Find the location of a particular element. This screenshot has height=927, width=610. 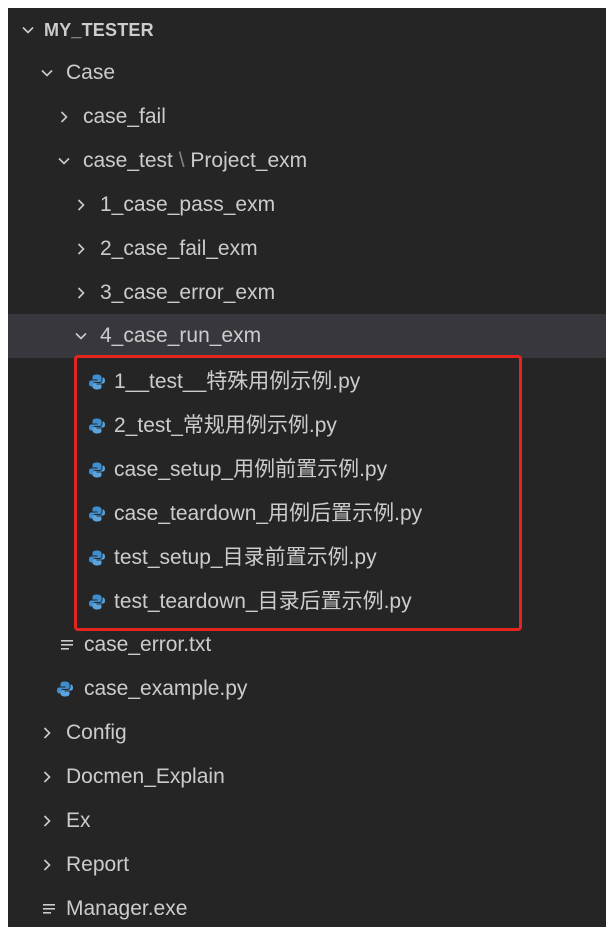

tree-folder-case-test: case_test \ Project_exm is located at coordinates (307, 161).